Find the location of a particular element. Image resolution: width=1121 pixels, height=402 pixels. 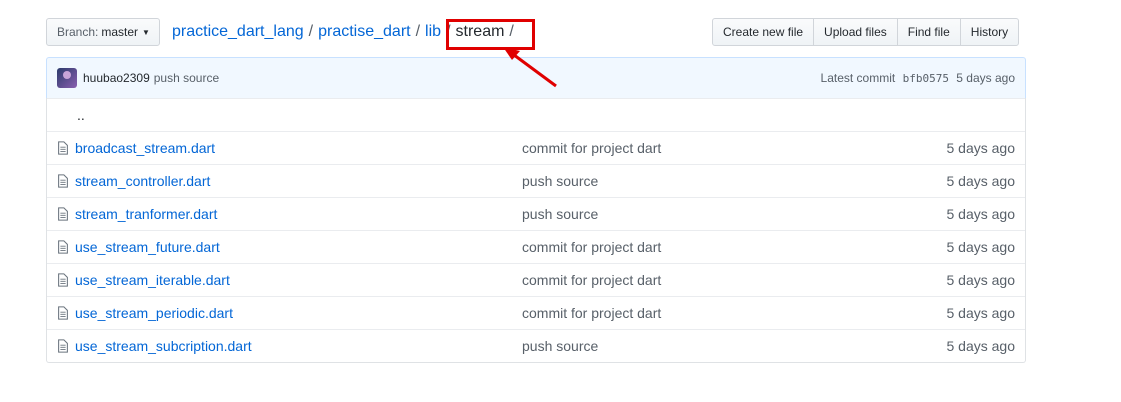

branch-label: Branch: is located at coordinates (78, 32).